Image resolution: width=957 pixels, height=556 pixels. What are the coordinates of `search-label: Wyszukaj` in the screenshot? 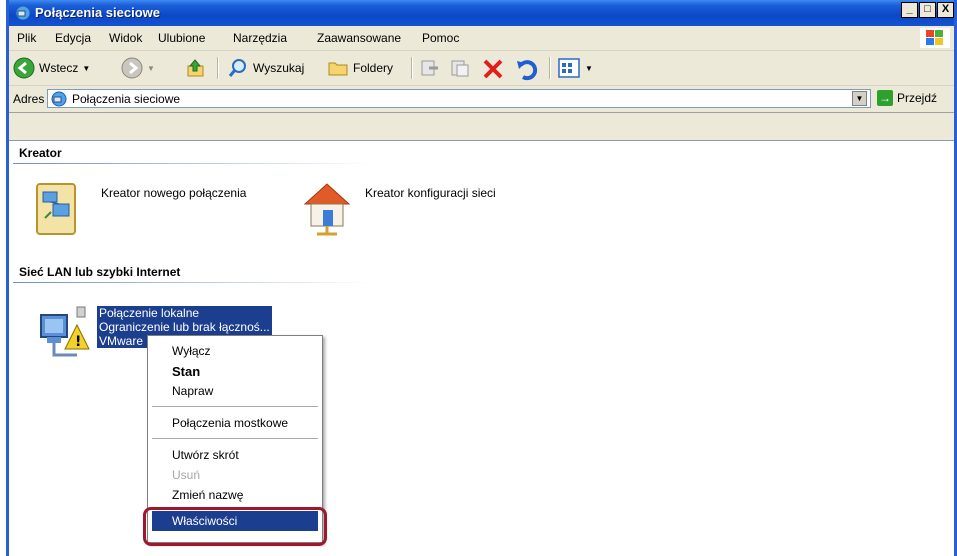 It's located at (279, 68).